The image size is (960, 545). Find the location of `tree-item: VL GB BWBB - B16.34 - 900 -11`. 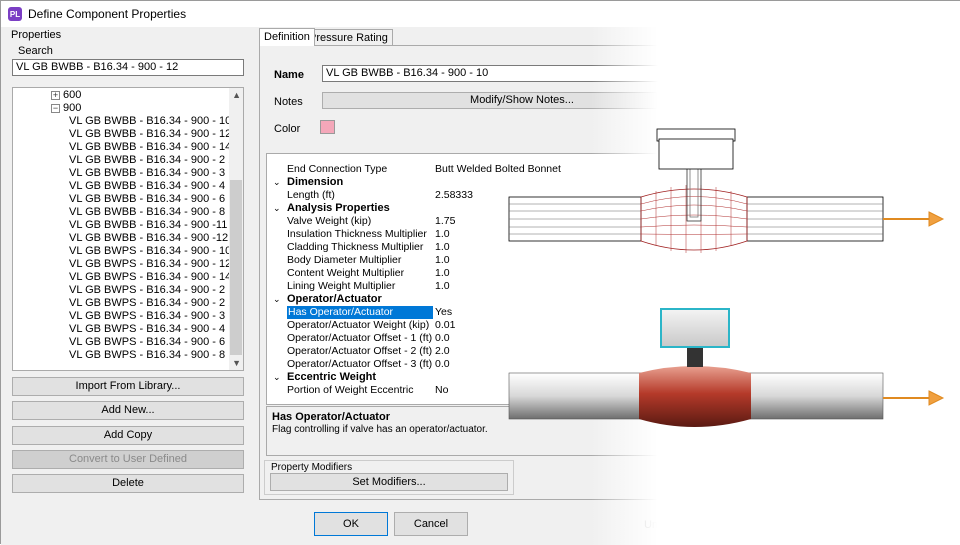

tree-item: VL GB BWBB - B16.34 - 900 -11 is located at coordinates (148, 225).